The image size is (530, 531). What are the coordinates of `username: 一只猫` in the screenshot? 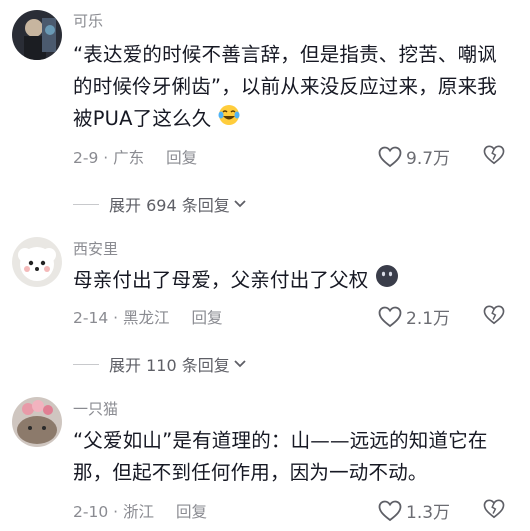 It's located at (95, 408).